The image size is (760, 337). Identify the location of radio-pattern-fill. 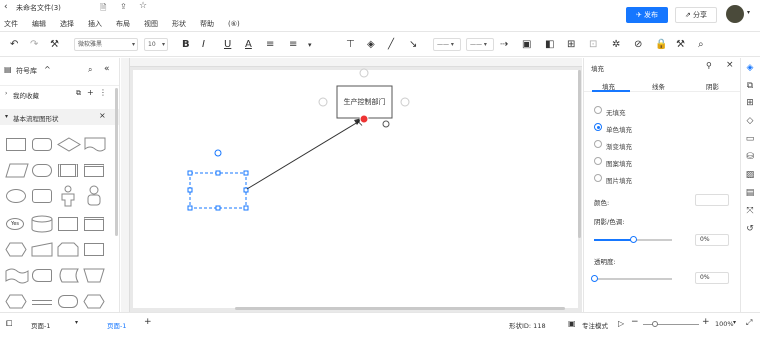
(598, 161).